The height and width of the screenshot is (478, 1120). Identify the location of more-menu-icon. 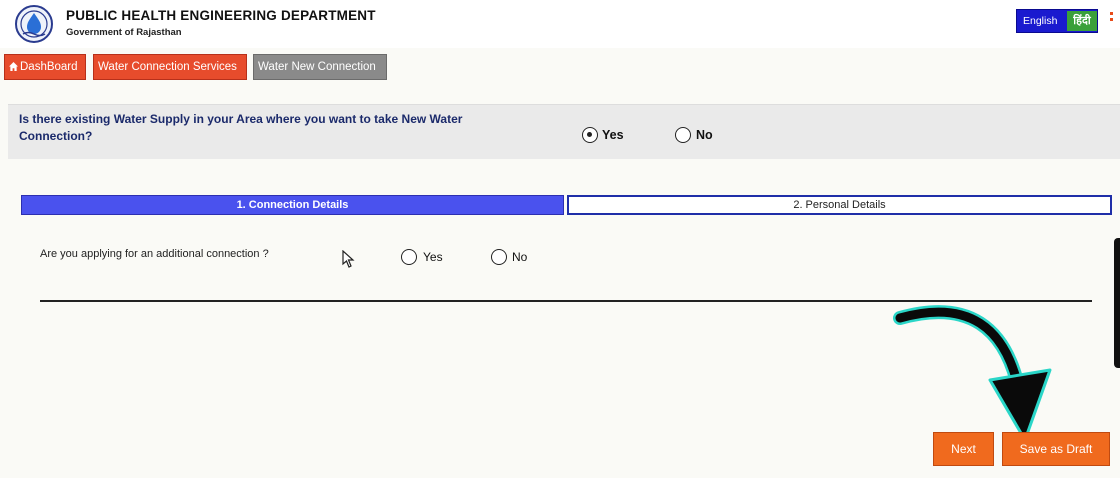
(1112, 20).